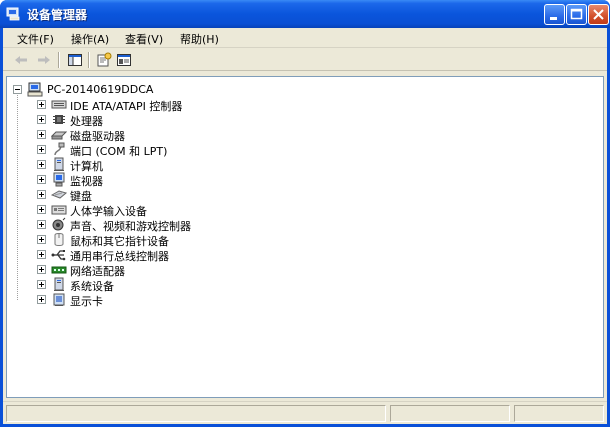 Image resolution: width=610 pixels, height=427 pixels. Describe the element at coordinates (207, 150) in the screenshot. I see `tree-node: 端口 (COM 和 LPT)` at that location.